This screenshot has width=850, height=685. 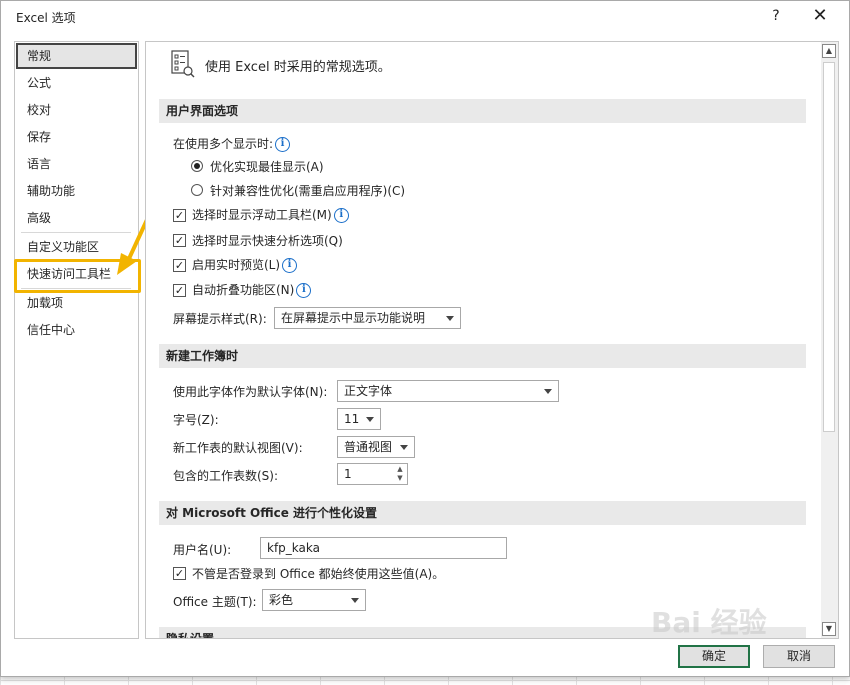 What do you see at coordinates (183, 64) in the screenshot?
I see `general-options-icon` at bounding box center [183, 64].